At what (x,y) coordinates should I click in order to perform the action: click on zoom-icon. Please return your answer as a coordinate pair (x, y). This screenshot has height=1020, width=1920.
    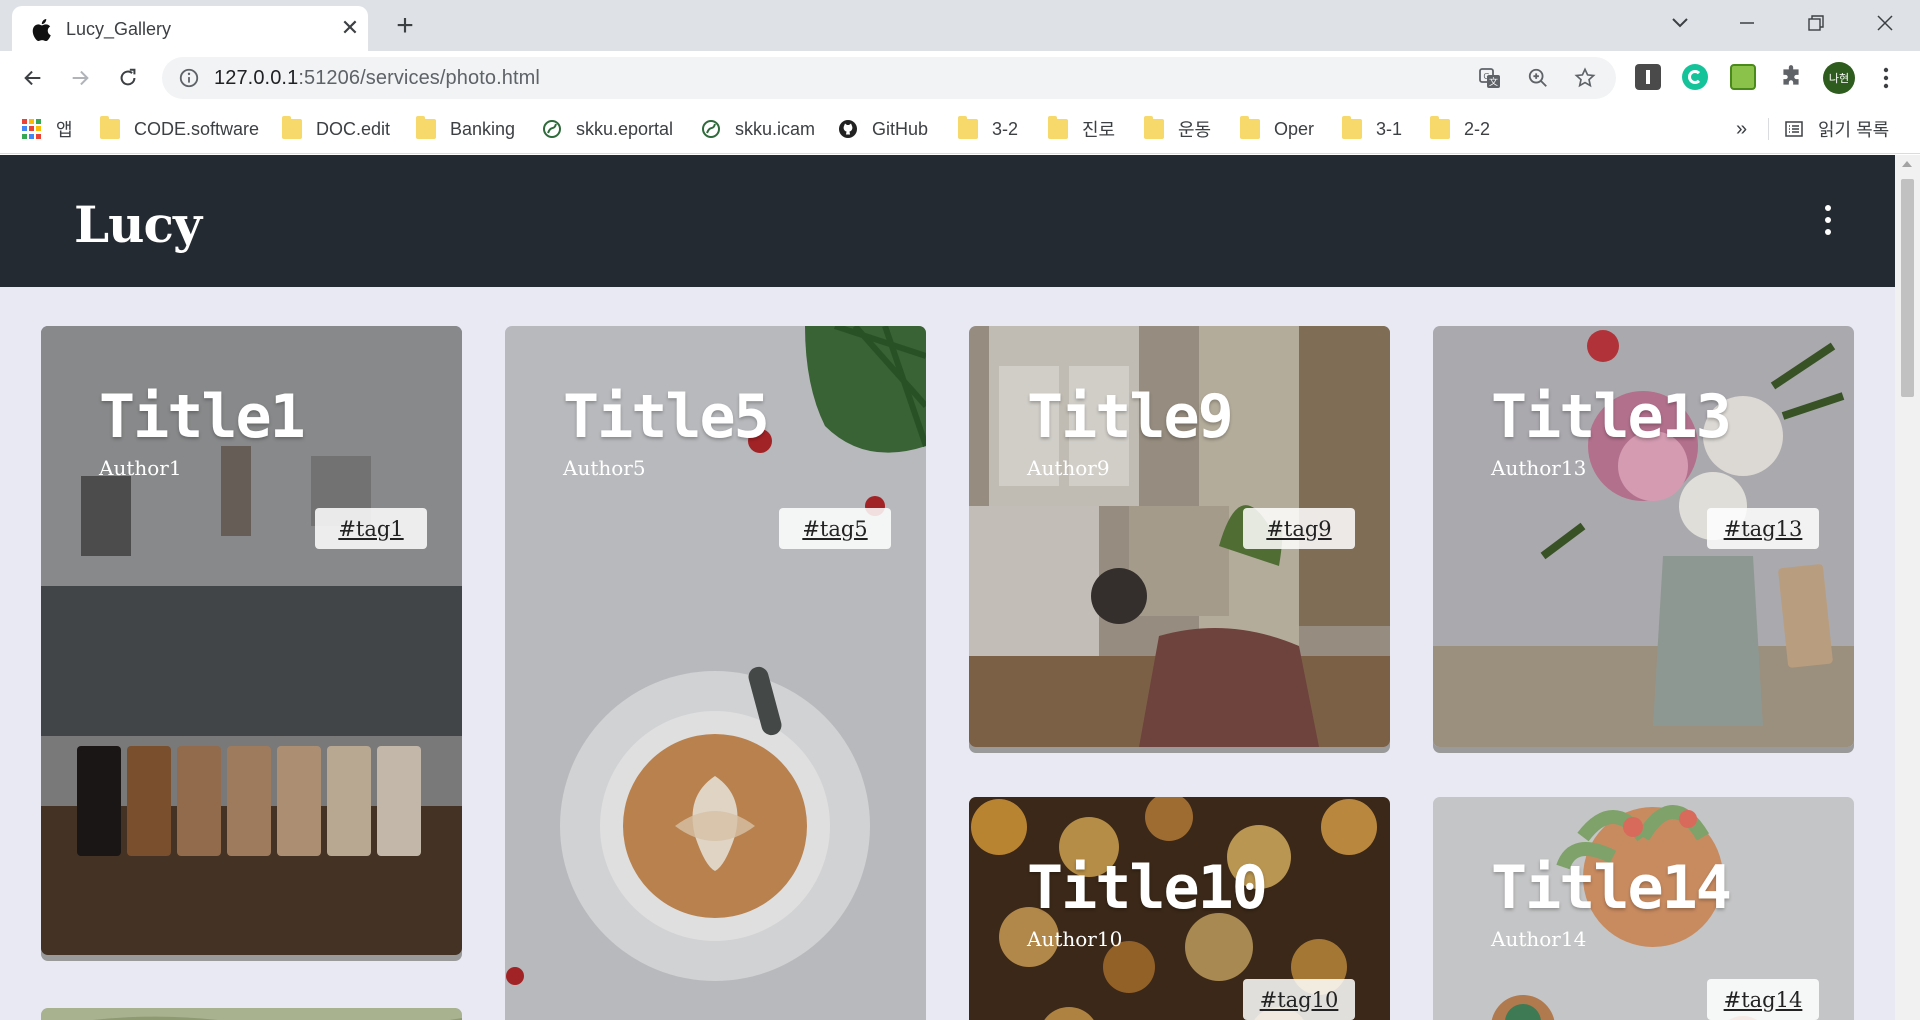
    Looking at the image, I should click on (1538, 78).